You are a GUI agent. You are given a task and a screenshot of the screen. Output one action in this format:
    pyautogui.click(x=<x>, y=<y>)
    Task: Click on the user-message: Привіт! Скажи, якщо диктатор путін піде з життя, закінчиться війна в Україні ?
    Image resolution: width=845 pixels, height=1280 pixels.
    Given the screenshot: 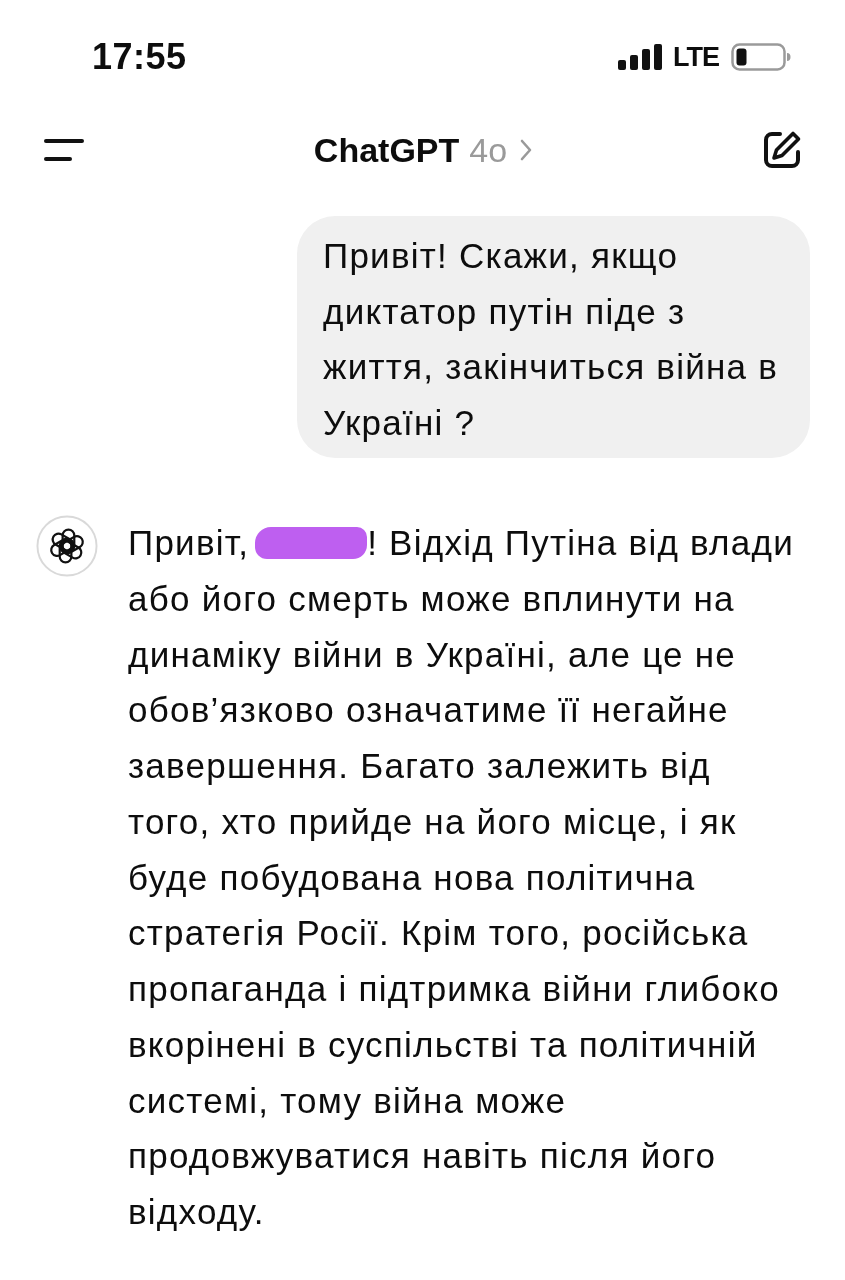 What is the action you would take?
    pyautogui.click(x=553, y=337)
    